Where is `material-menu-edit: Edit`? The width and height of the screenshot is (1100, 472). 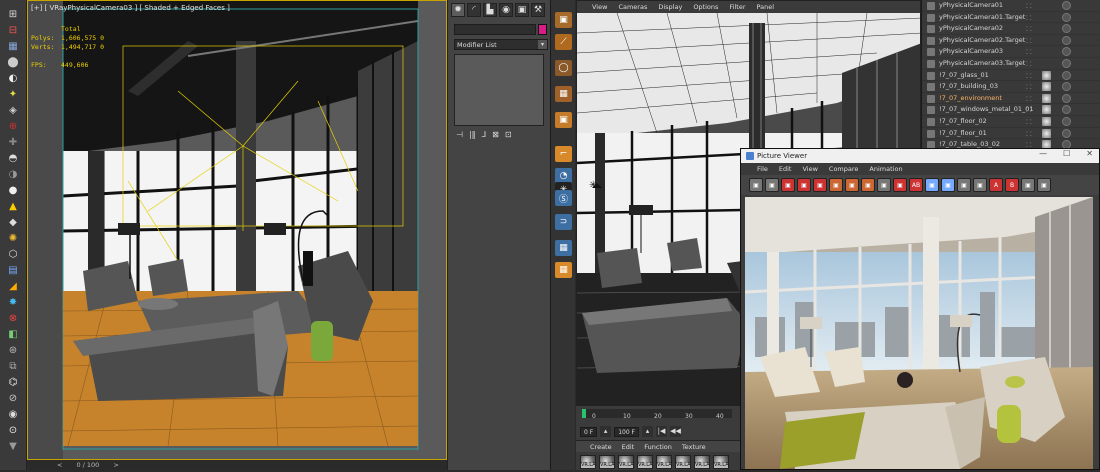 material-menu-edit: Edit is located at coordinates (628, 447).